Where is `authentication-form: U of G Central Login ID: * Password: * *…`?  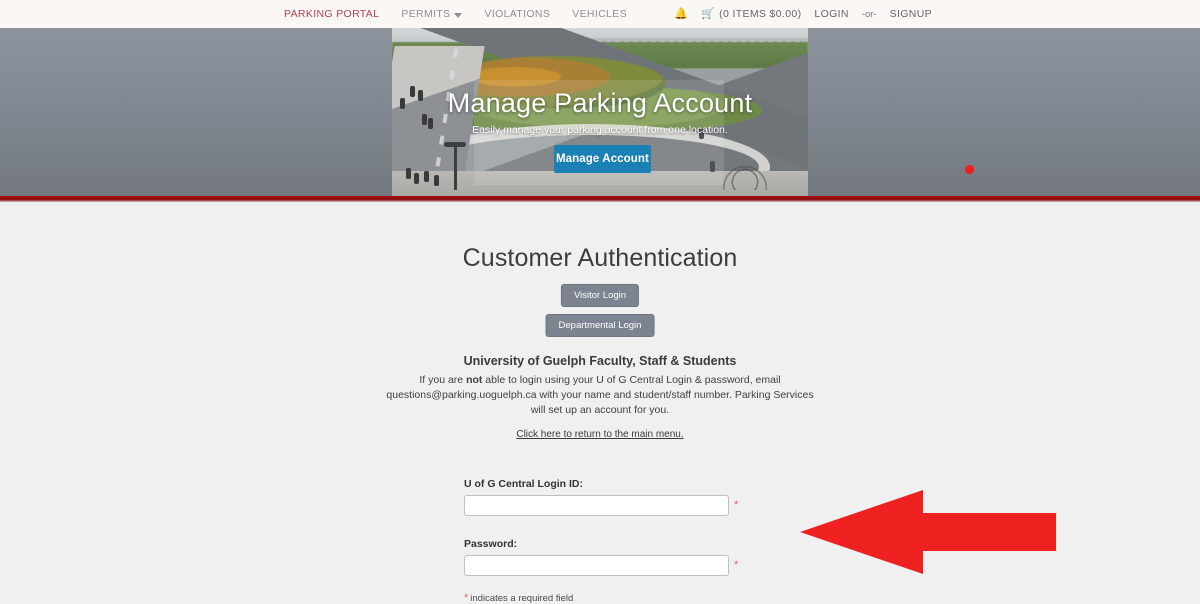 authentication-form: U of G Central Login ID: * Password: * *… is located at coordinates (609, 541).